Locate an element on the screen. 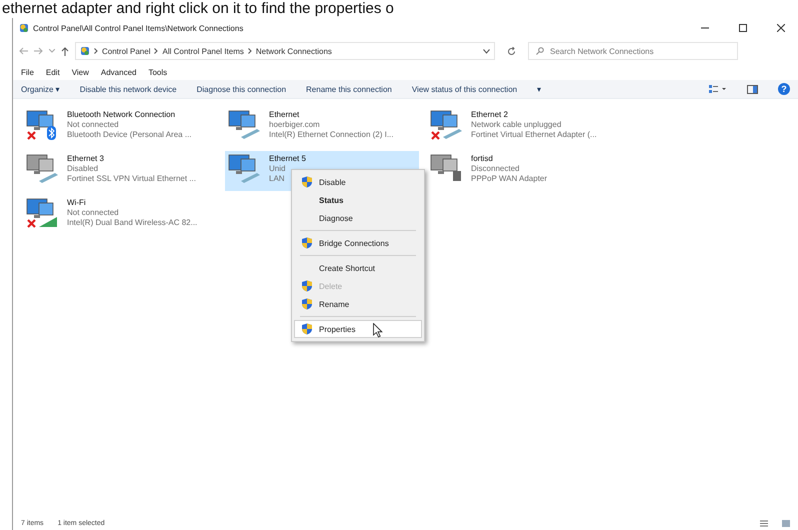 This screenshot has width=798, height=530. connection-device: LAN is located at coordinates (277, 178).